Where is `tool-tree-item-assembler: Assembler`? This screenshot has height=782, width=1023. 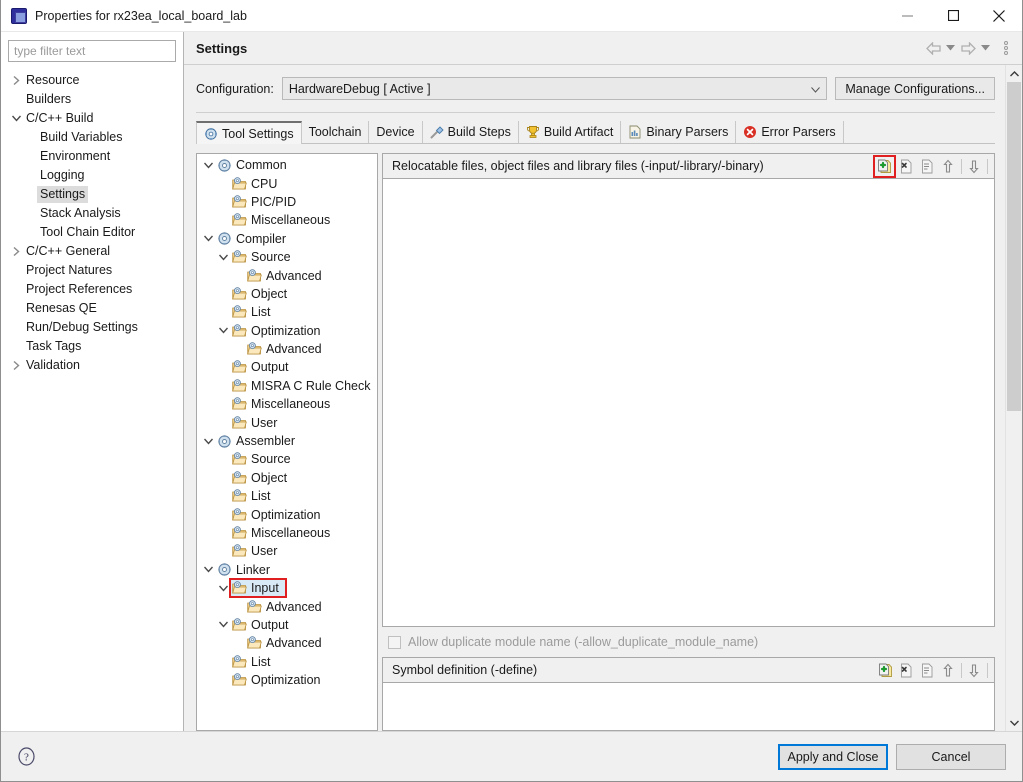 tool-tree-item-assembler: Assembler is located at coordinates (287, 441).